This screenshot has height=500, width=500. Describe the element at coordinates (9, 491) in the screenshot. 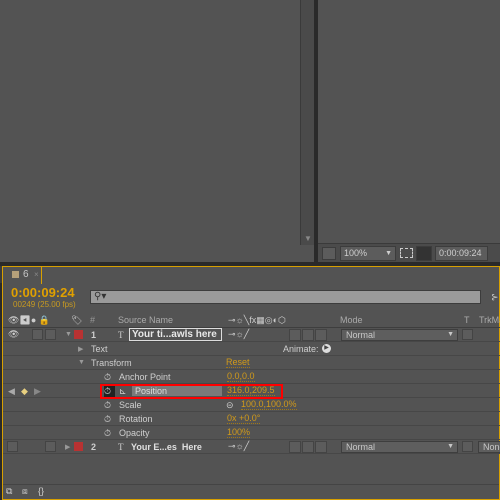

I see `expand-layer-switches-icon: ⧉` at that location.